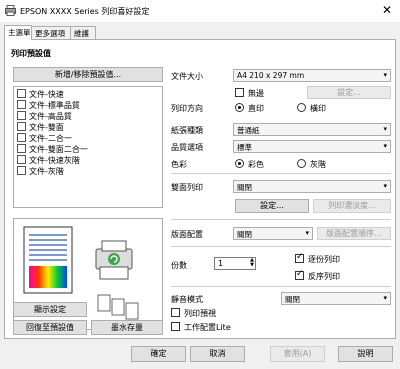 The height and width of the screenshot is (369, 400). What do you see at coordinates (48, 105) in the screenshot?
I see `list-item: 文件-標準品質` at bounding box center [48, 105].